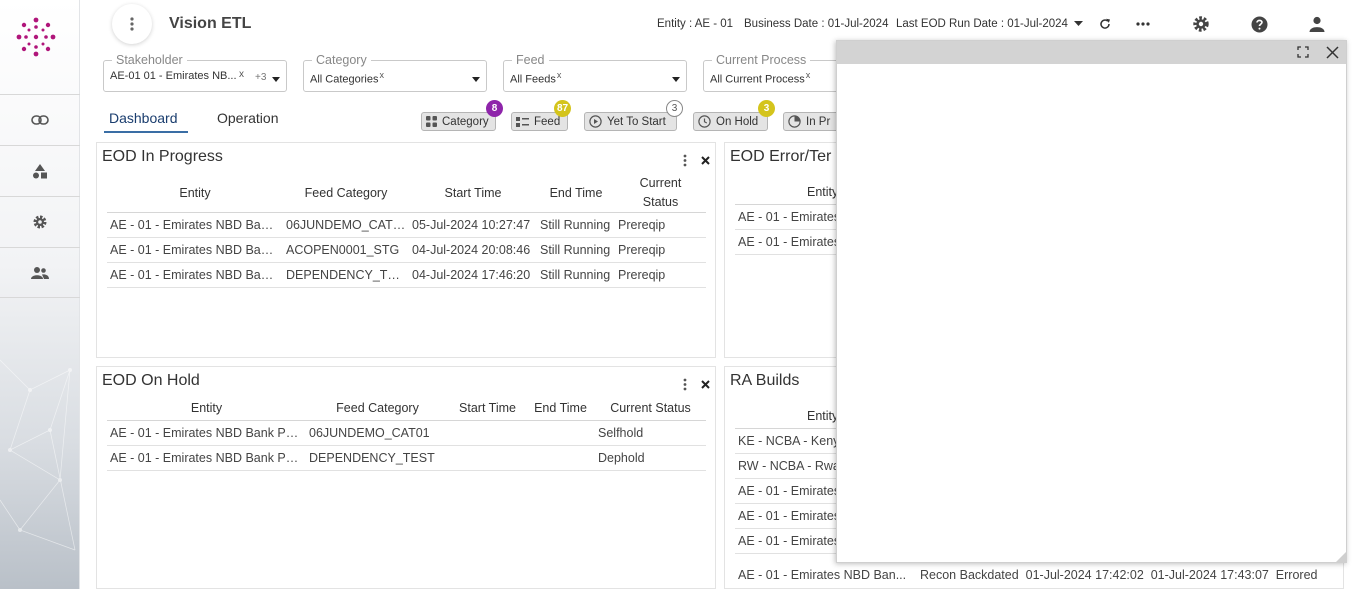 This screenshot has width=1360, height=589. Describe the element at coordinates (757, 79) in the screenshot. I see `current-process-value: All Current Process` at that location.